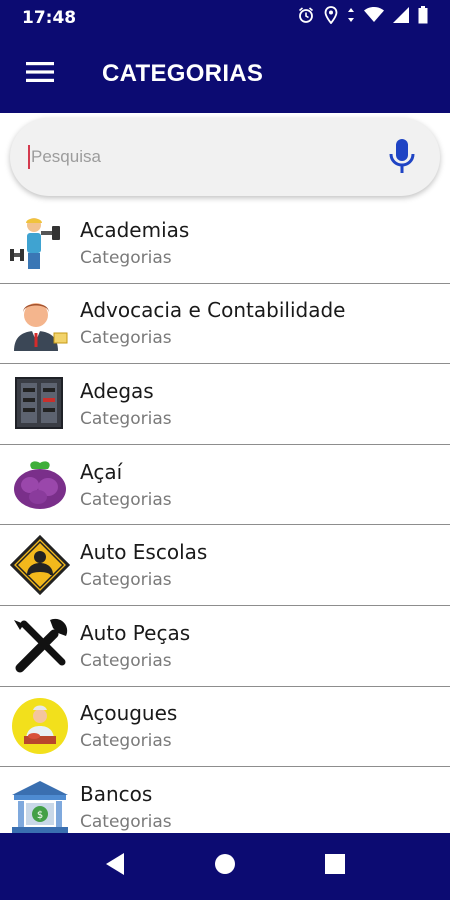 This screenshot has height=900, width=450. Describe the element at coordinates (335, 866) in the screenshot. I see `recents-icon` at that location.